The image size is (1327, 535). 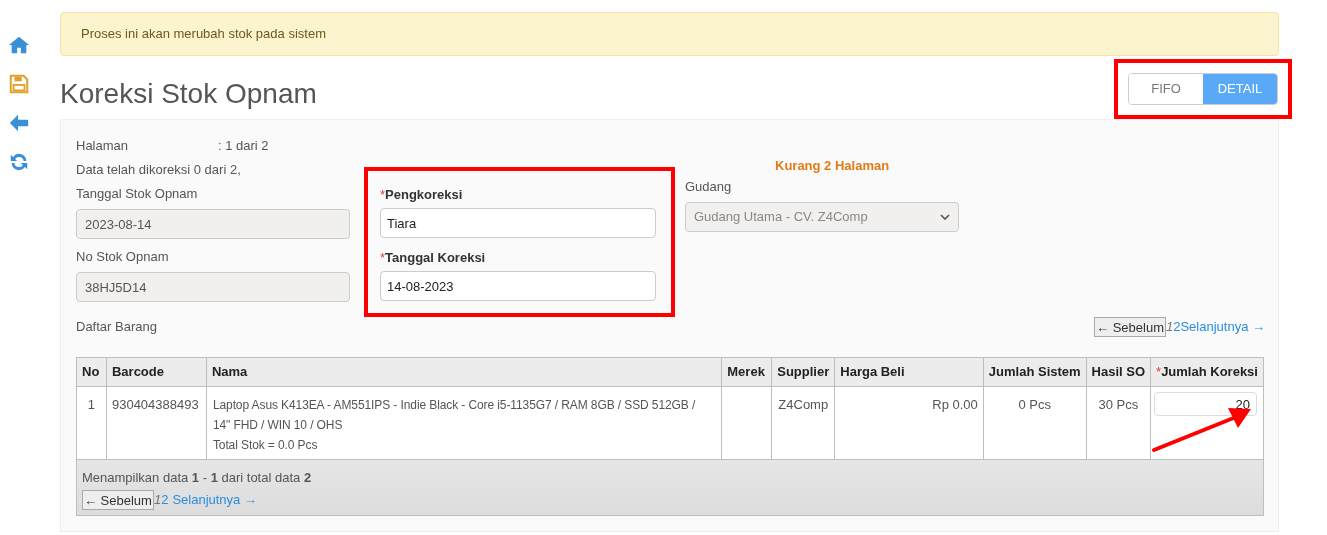 What do you see at coordinates (1118, 423) in the screenshot?
I see `table-cell: 30 Pcs` at bounding box center [1118, 423].